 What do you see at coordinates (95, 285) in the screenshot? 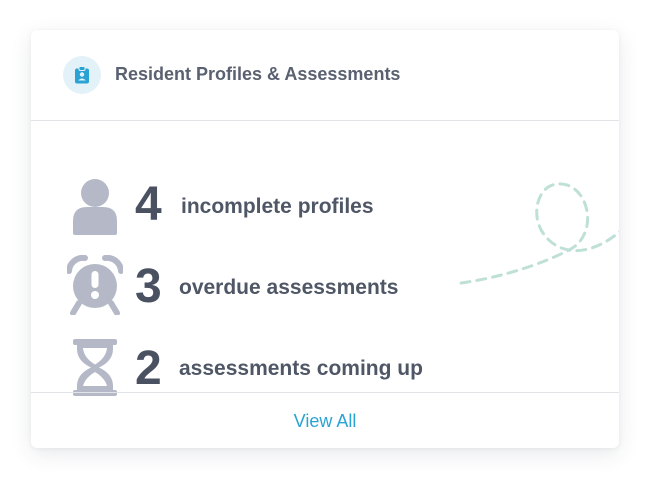
I see `alarm-clock-icon` at bounding box center [95, 285].